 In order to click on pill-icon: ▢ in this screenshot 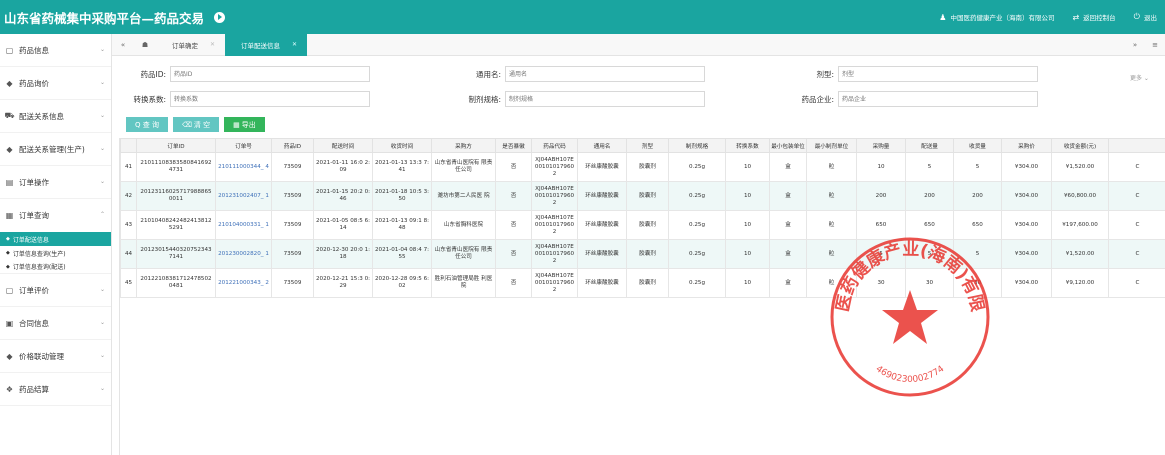, I will do `click(9, 50)`.